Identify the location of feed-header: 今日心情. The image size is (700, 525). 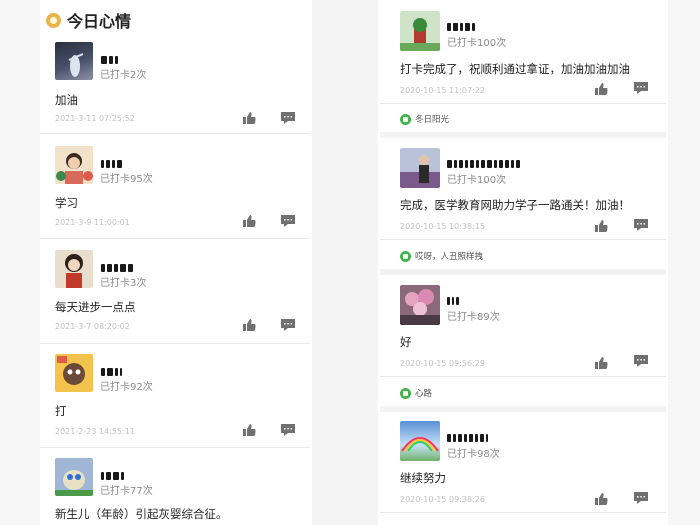
(88, 20).